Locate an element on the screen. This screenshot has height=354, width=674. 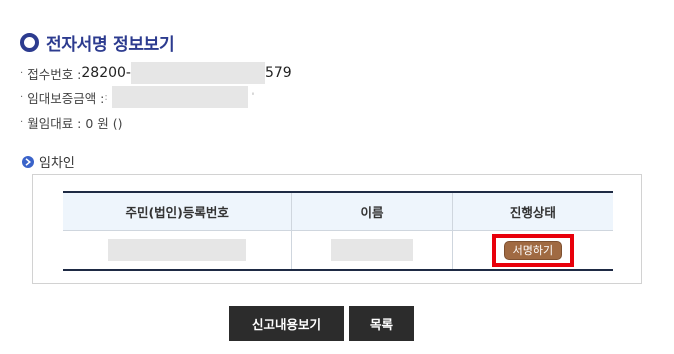
page-title: 전자서명 정보보기 is located at coordinates (110, 44).